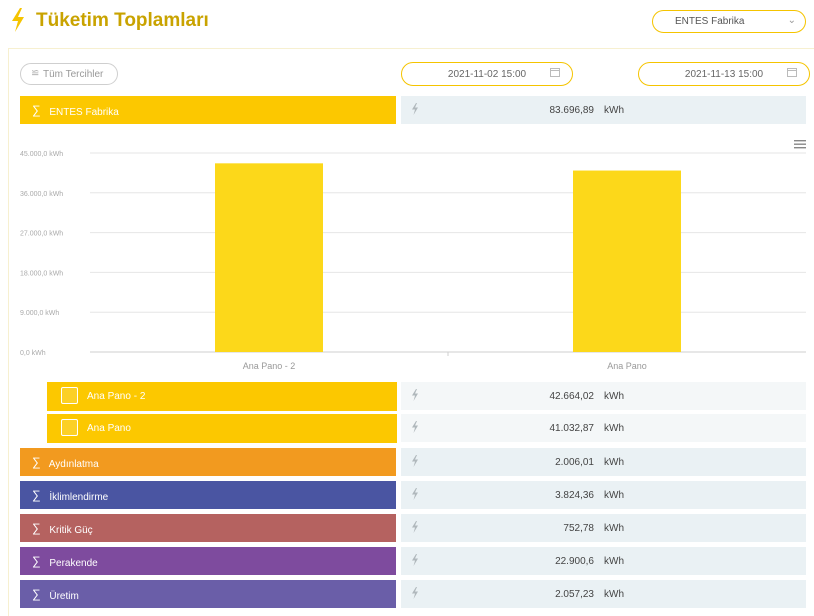 This screenshot has height=616, width=814. What do you see at coordinates (33, 353) in the screenshot?
I see `y-tick-label: 0,0 kWh` at bounding box center [33, 353].